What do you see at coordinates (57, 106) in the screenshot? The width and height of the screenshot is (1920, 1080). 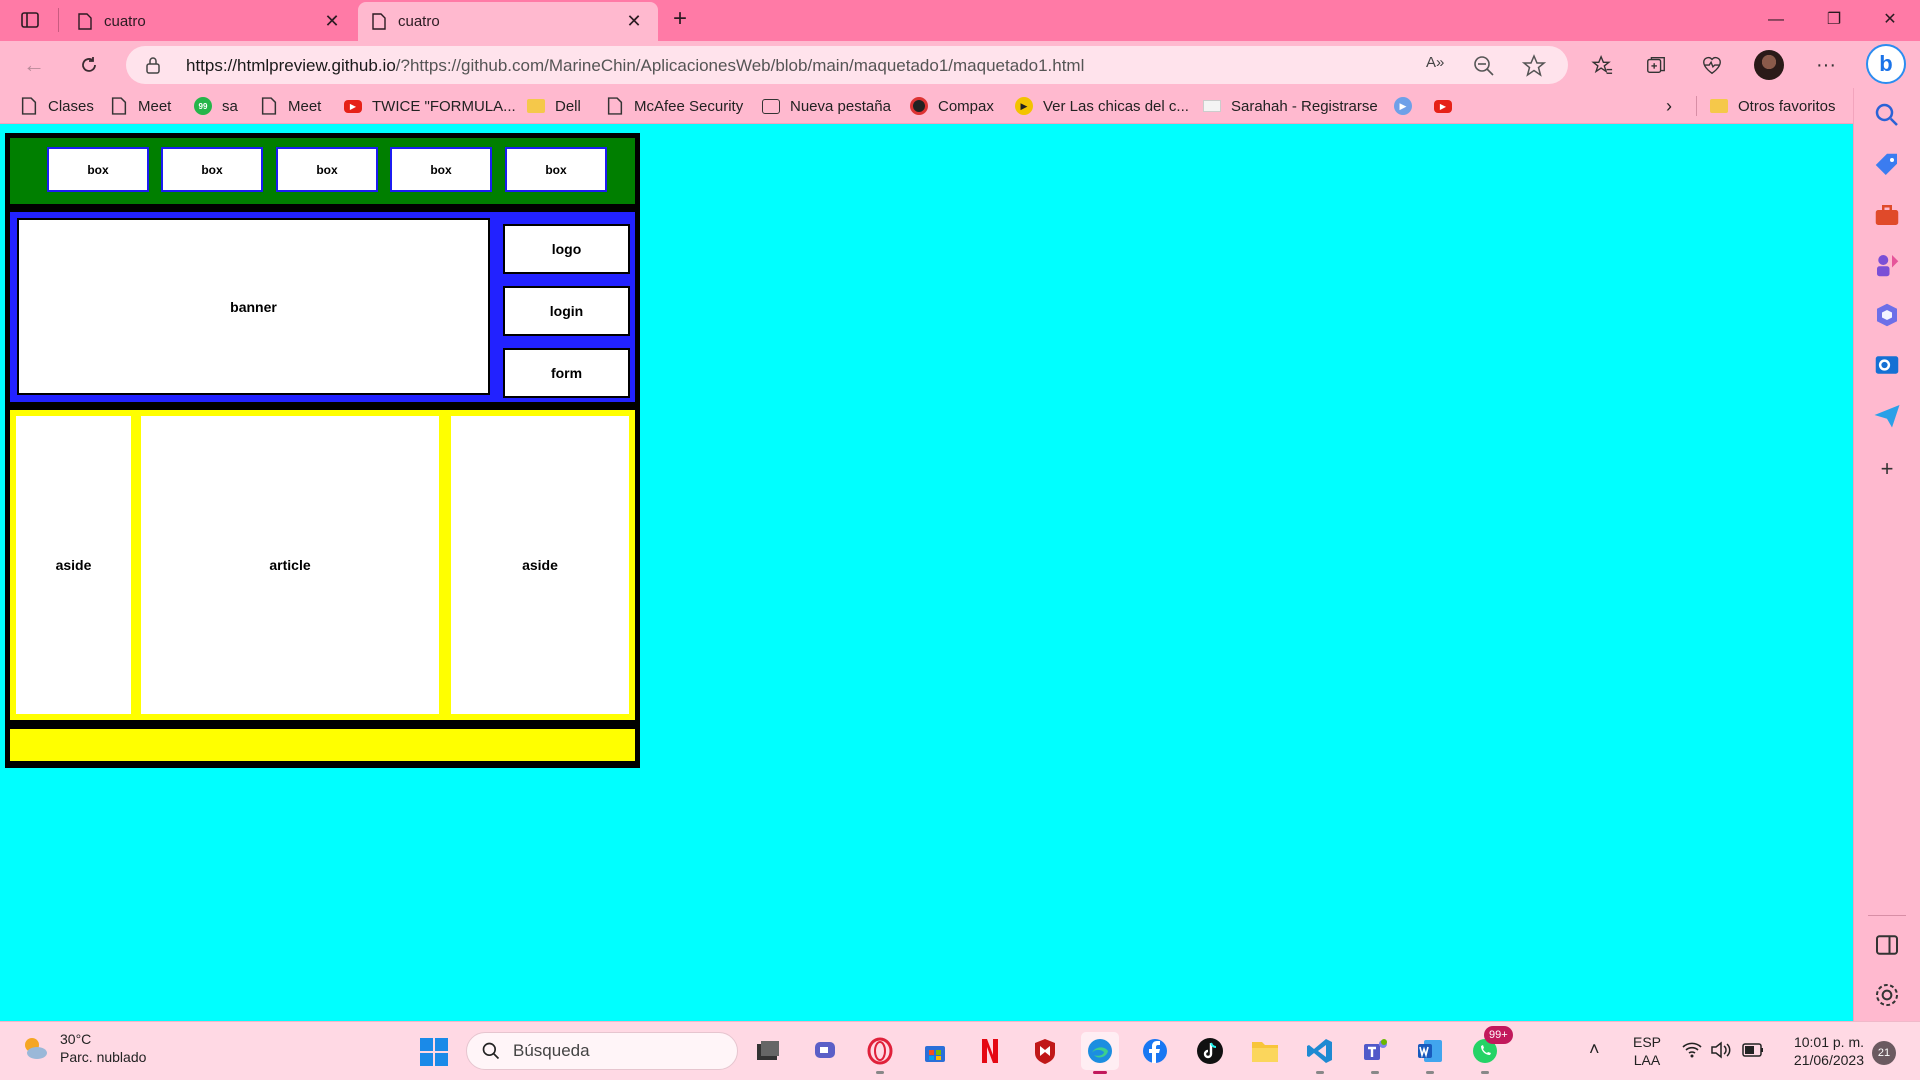 I see `bookmark-item: Clases` at bounding box center [57, 106].